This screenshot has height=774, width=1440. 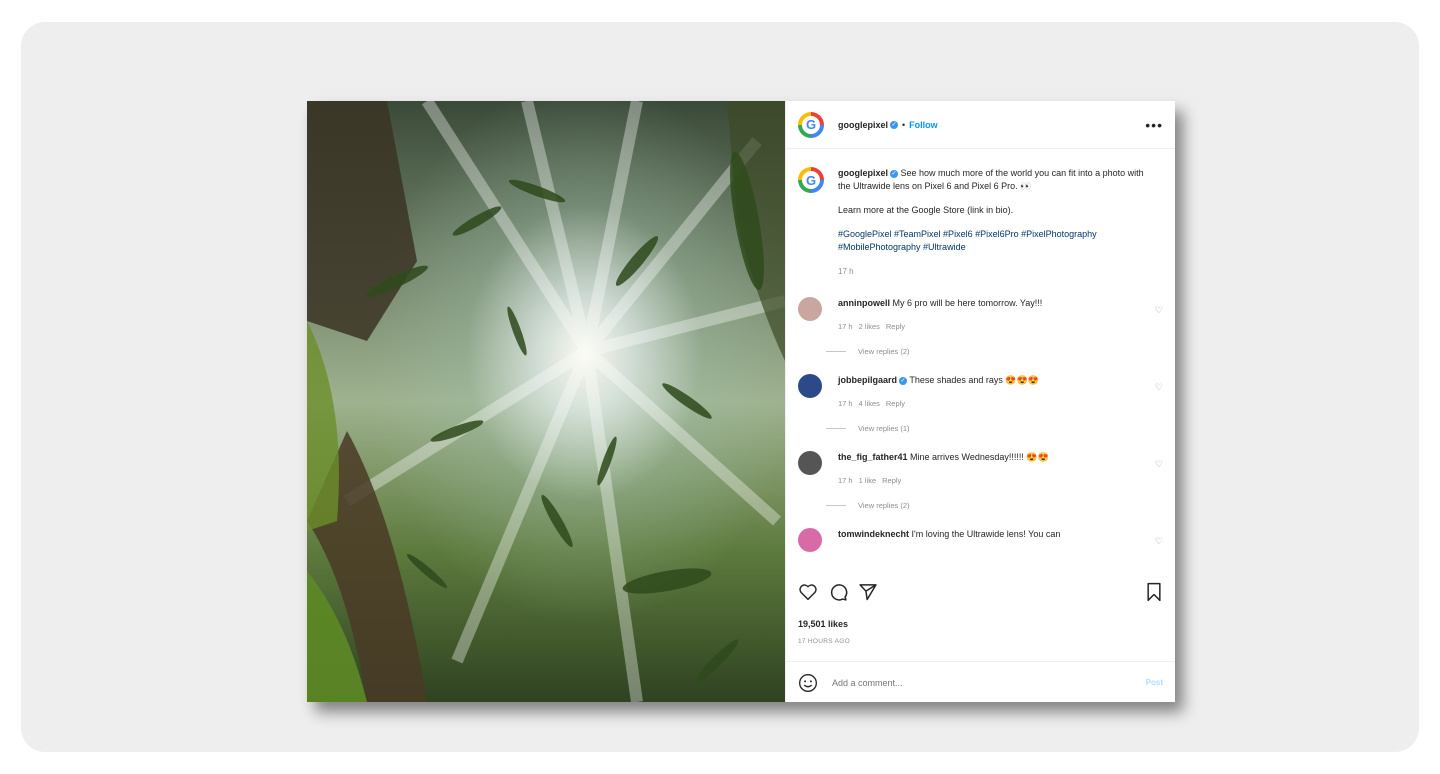 I want to click on action-bar, so click(x=980, y=592).